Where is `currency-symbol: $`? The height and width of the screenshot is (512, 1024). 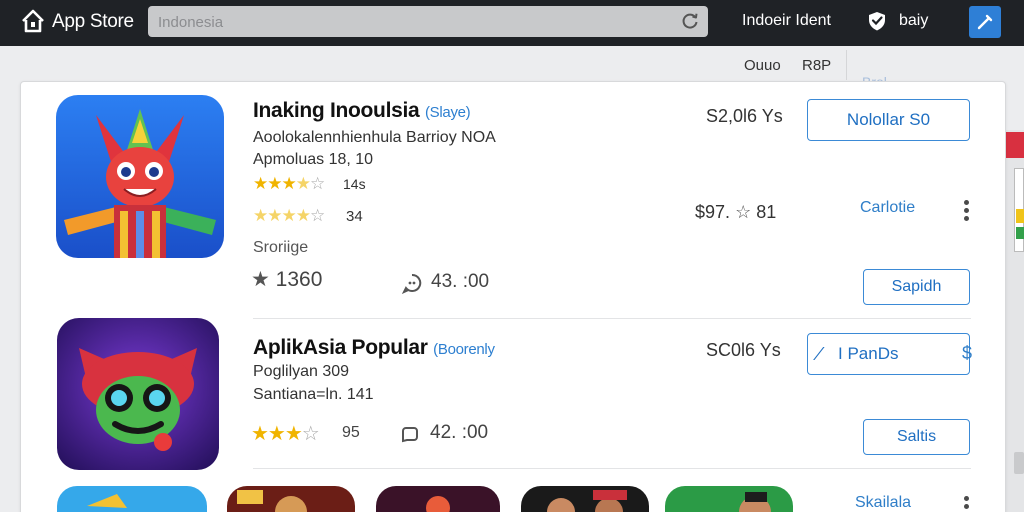
currency-symbol: $ is located at coordinates (967, 353).